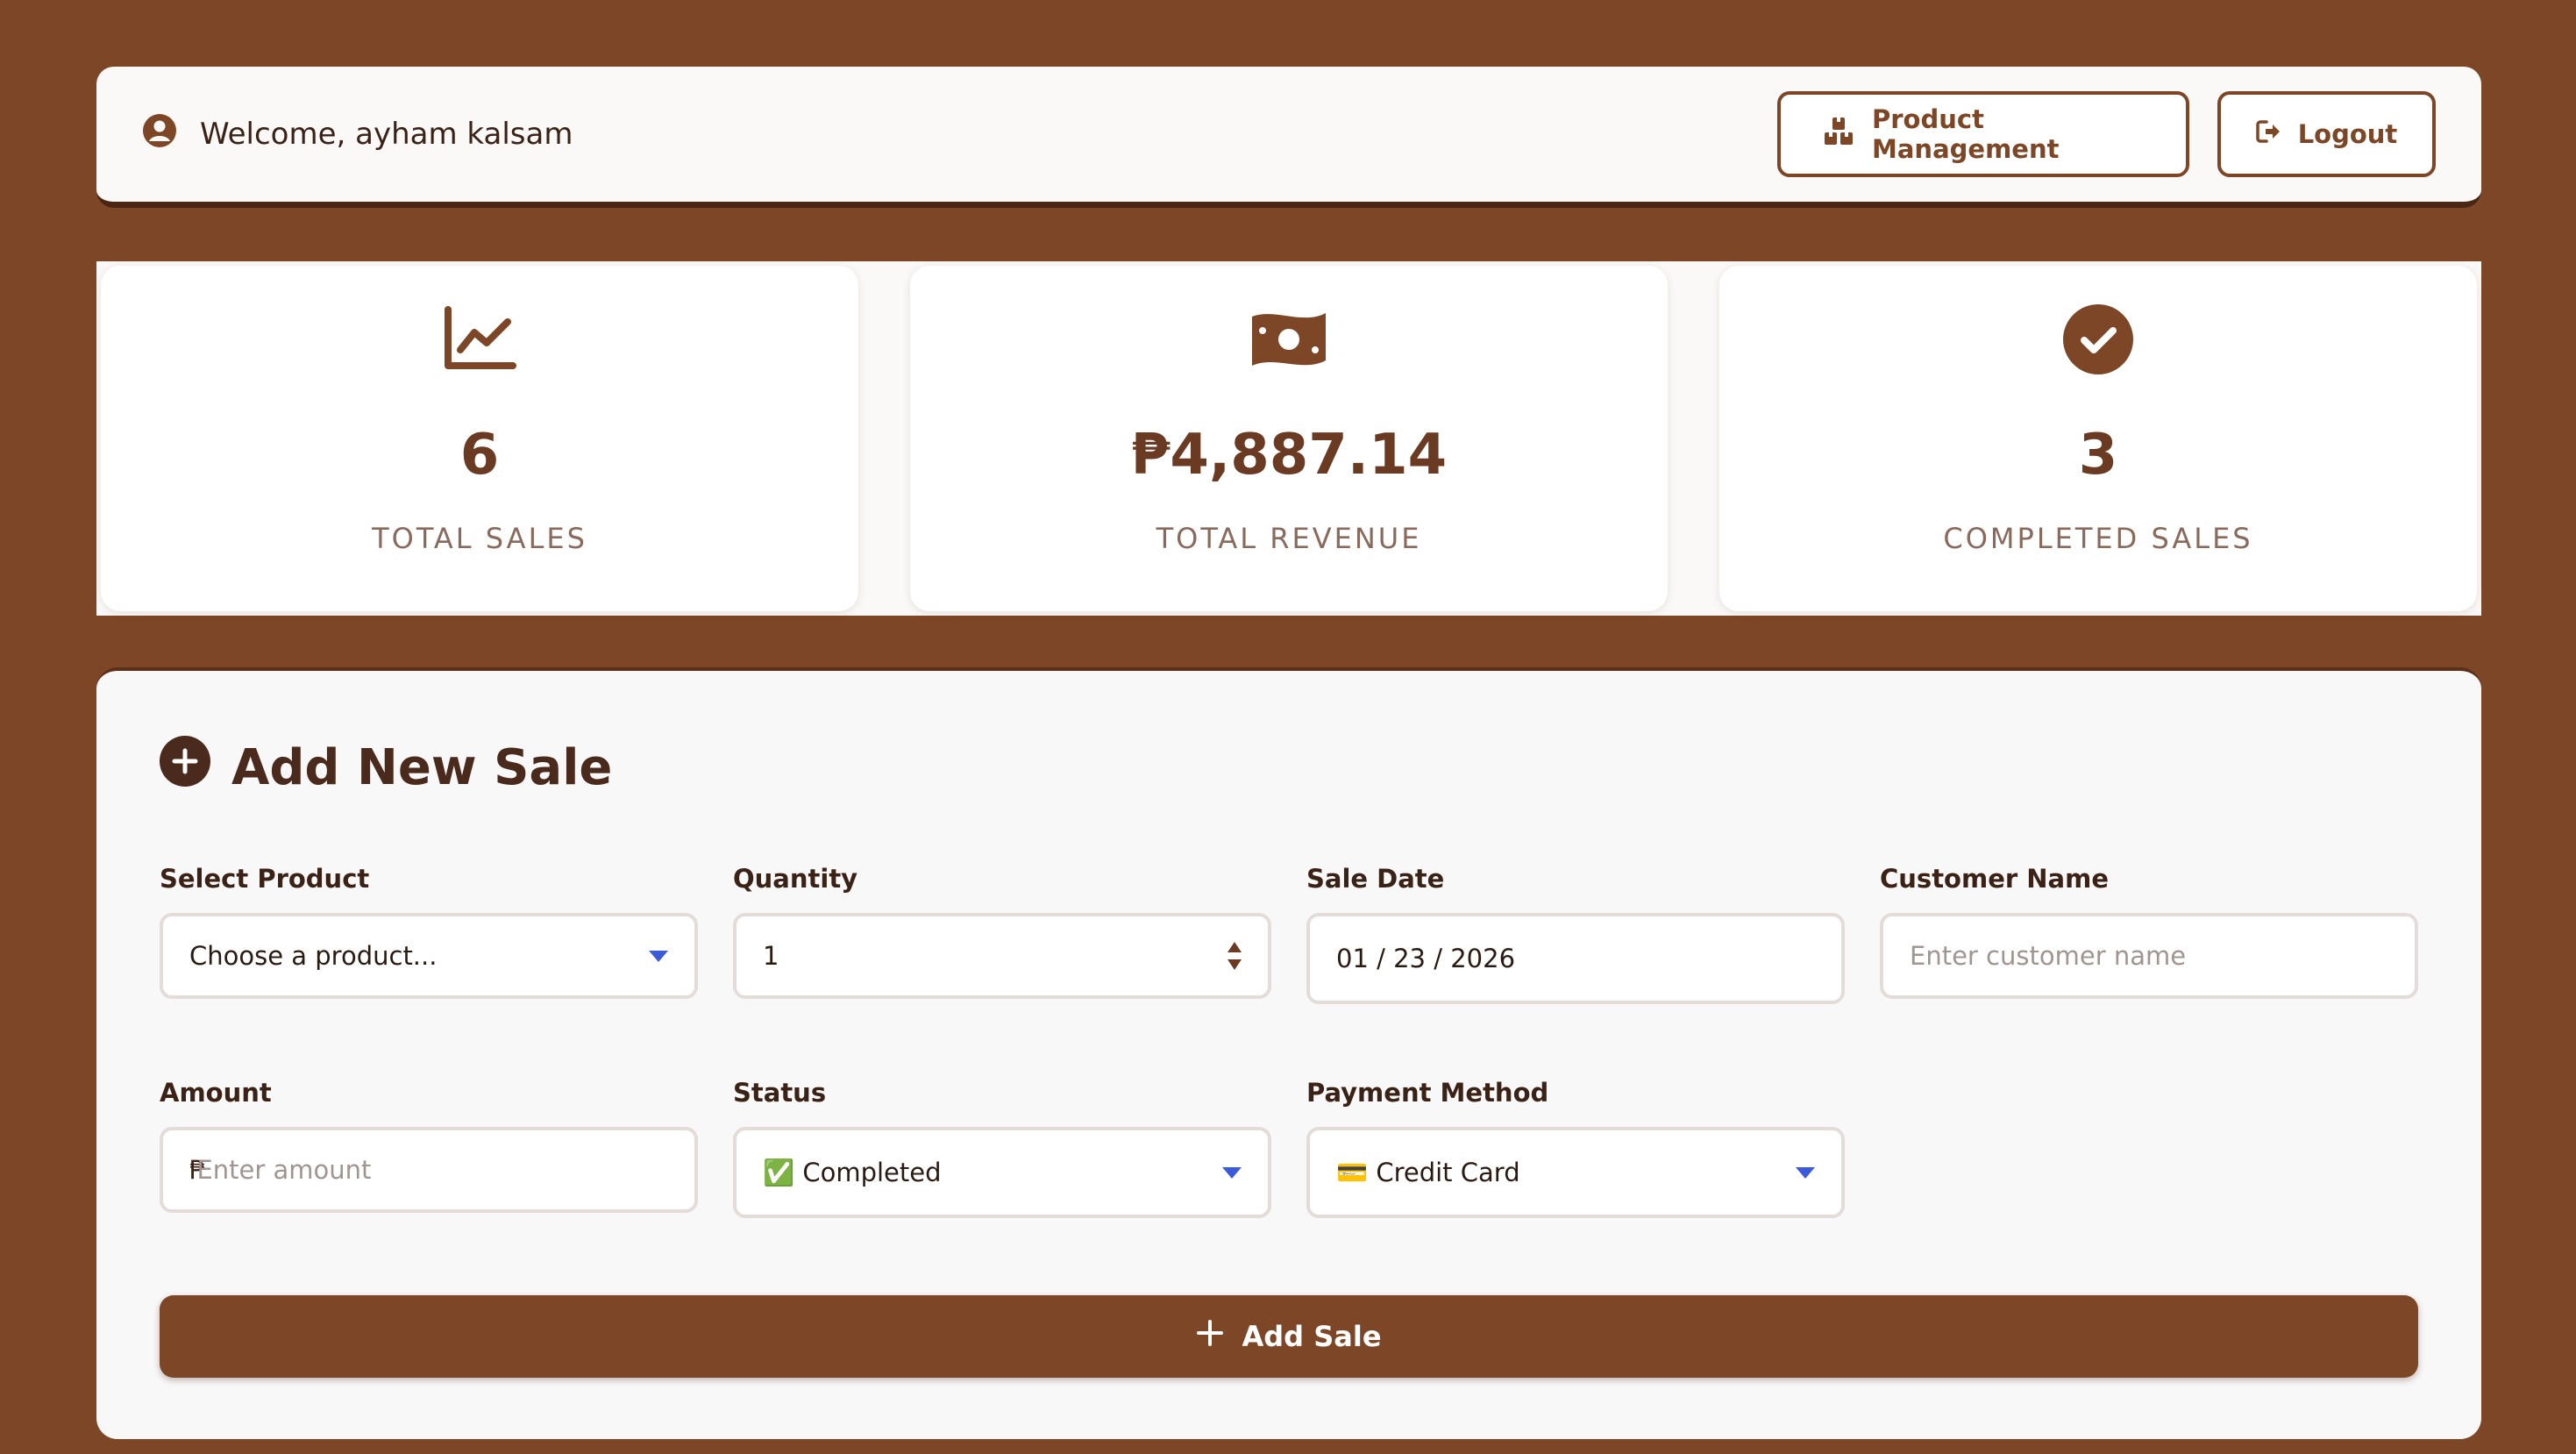 This screenshot has width=2576, height=1454. I want to click on amount-input: ₱ Enter amount, so click(429, 1170).